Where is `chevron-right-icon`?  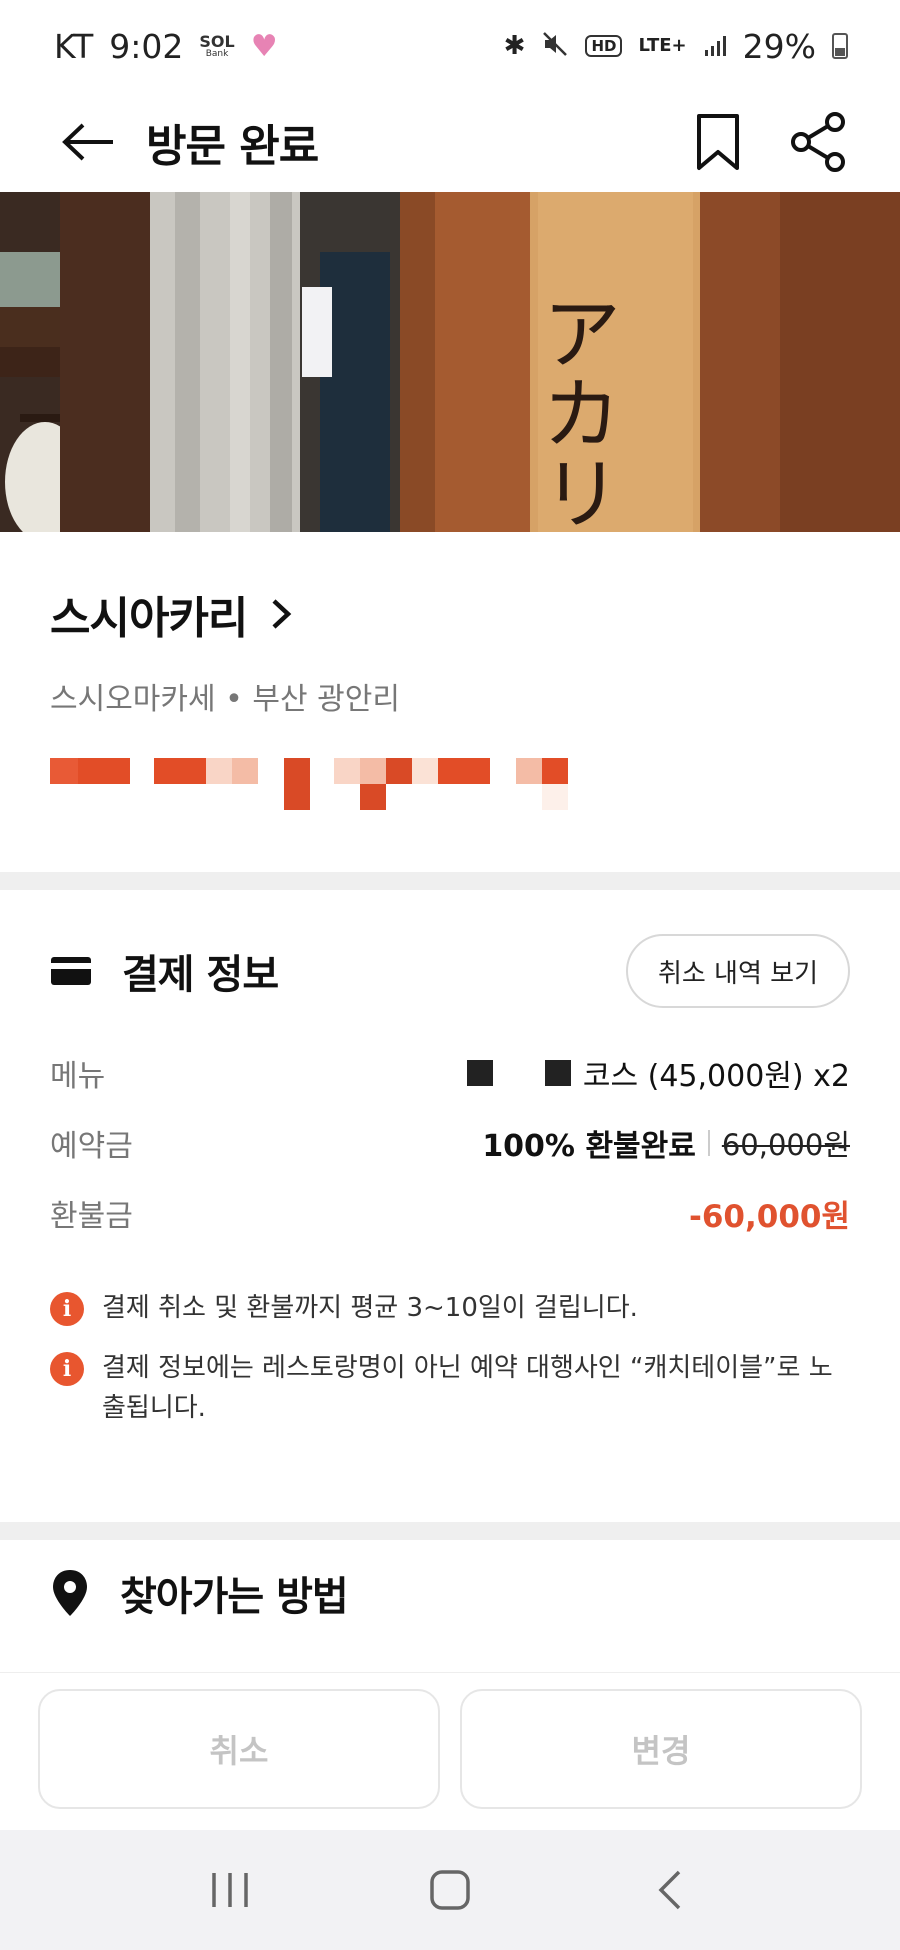
chevron-right-icon is located at coordinates (282, 614).